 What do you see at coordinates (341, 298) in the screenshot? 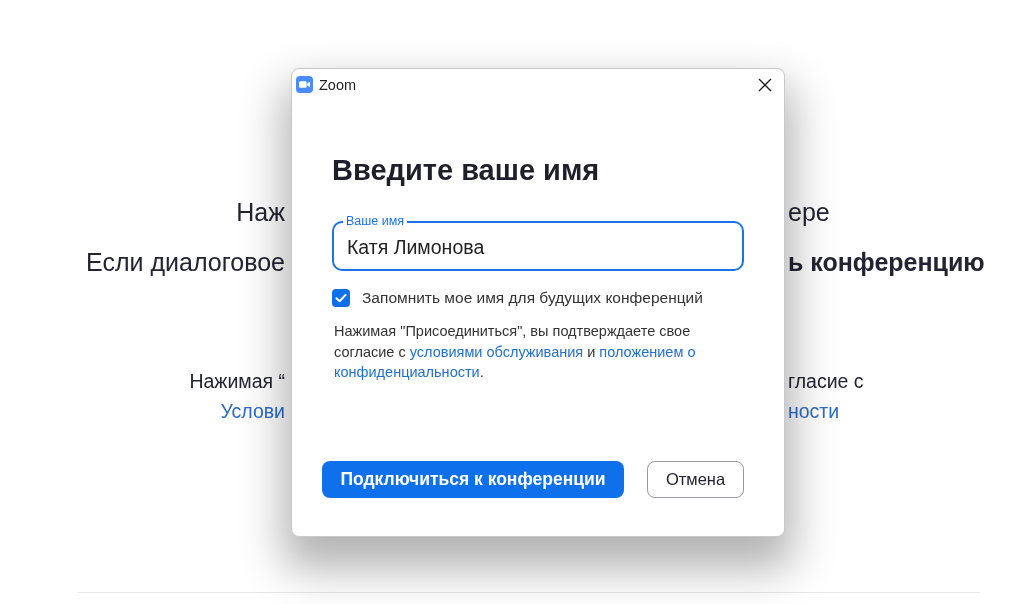
I see `checkbox` at bounding box center [341, 298].